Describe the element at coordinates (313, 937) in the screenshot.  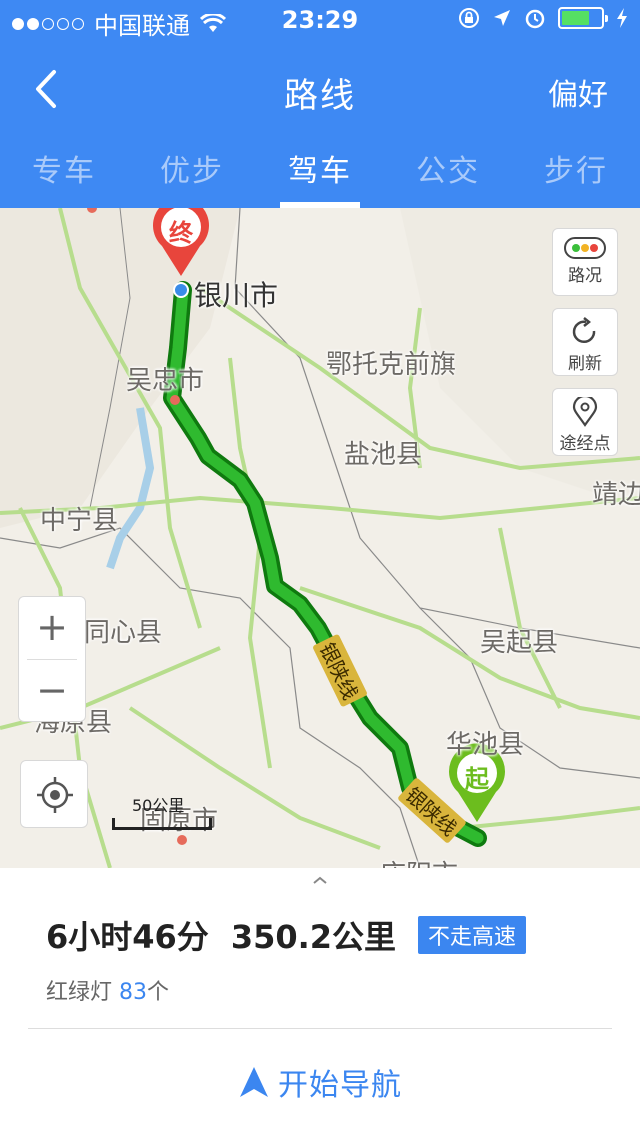
I see `route-distance: 350.2公里` at that location.